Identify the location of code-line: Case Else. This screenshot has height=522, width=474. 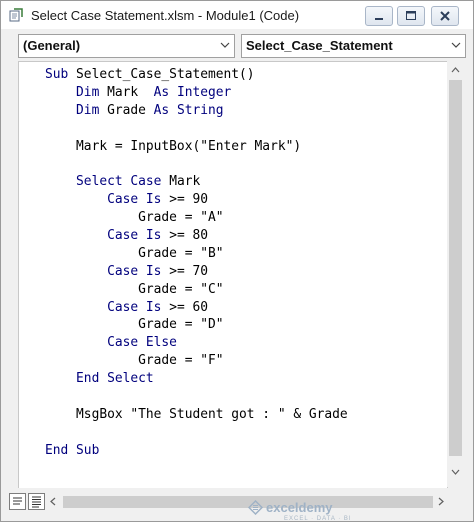
(196, 343).